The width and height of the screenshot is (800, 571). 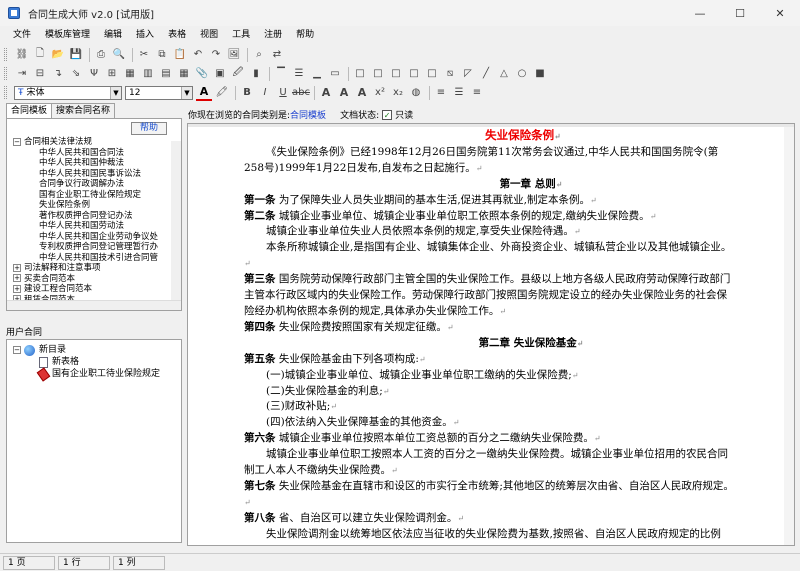 What do you see at coordinates (308, 114) in the screenshot?
I see `category-link: 合同模板` at bounding box center [308, 114].